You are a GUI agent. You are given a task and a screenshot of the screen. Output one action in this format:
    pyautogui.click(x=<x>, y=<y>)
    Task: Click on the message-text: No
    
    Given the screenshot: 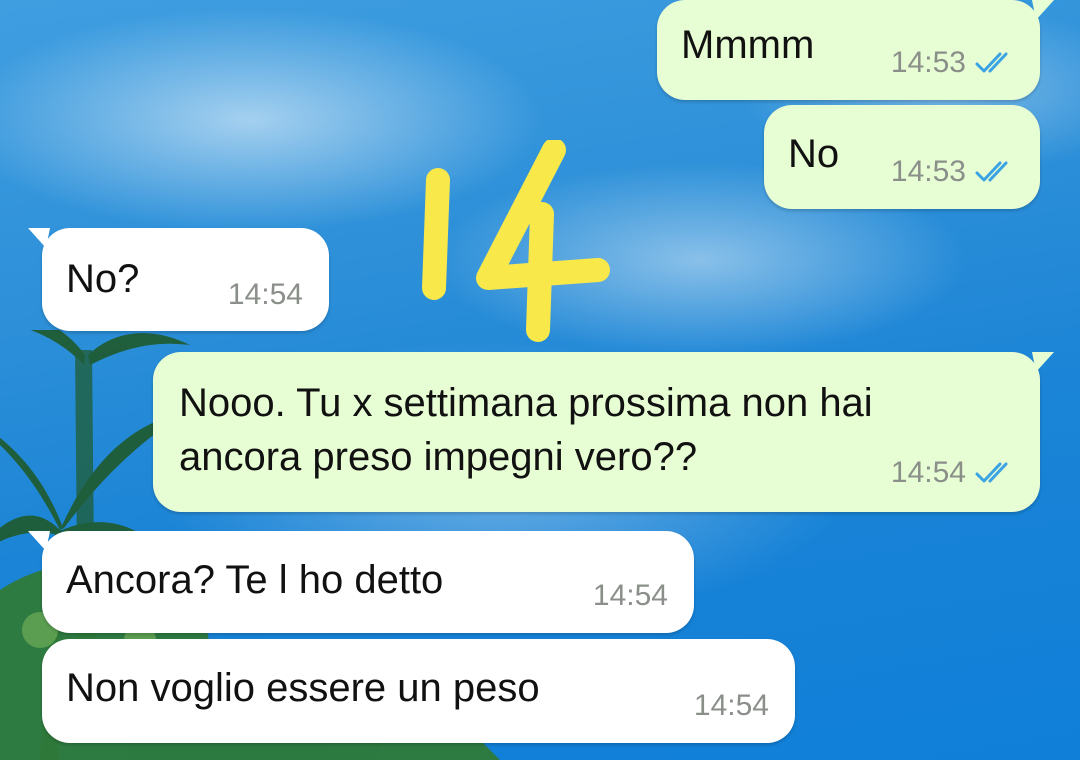 What is the action you would take?
    pyautogui.click(x=814, y=154)
    